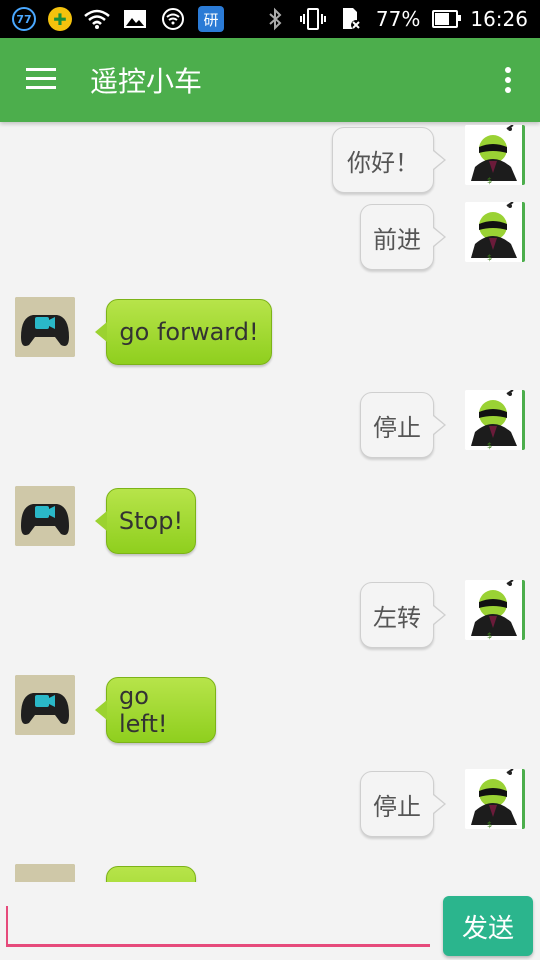 This screenshot has width=540, height=960. Describe the element at coordinates (146, 81) in the screenshot. I see `page-title: 遥控小车` at that location.